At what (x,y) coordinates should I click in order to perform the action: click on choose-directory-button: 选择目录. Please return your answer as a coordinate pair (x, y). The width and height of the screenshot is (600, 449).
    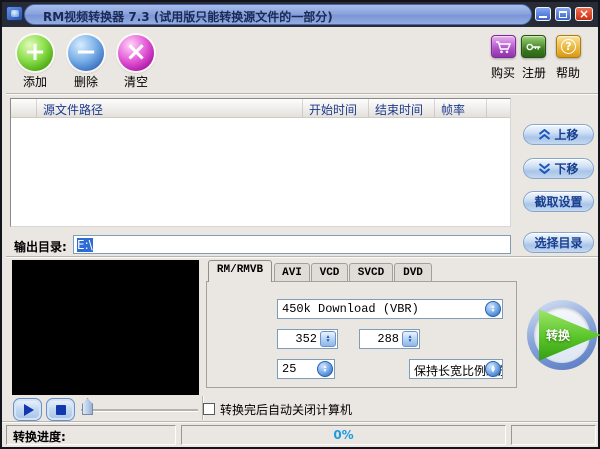
    Looking at the image, I should click on (558, 242).